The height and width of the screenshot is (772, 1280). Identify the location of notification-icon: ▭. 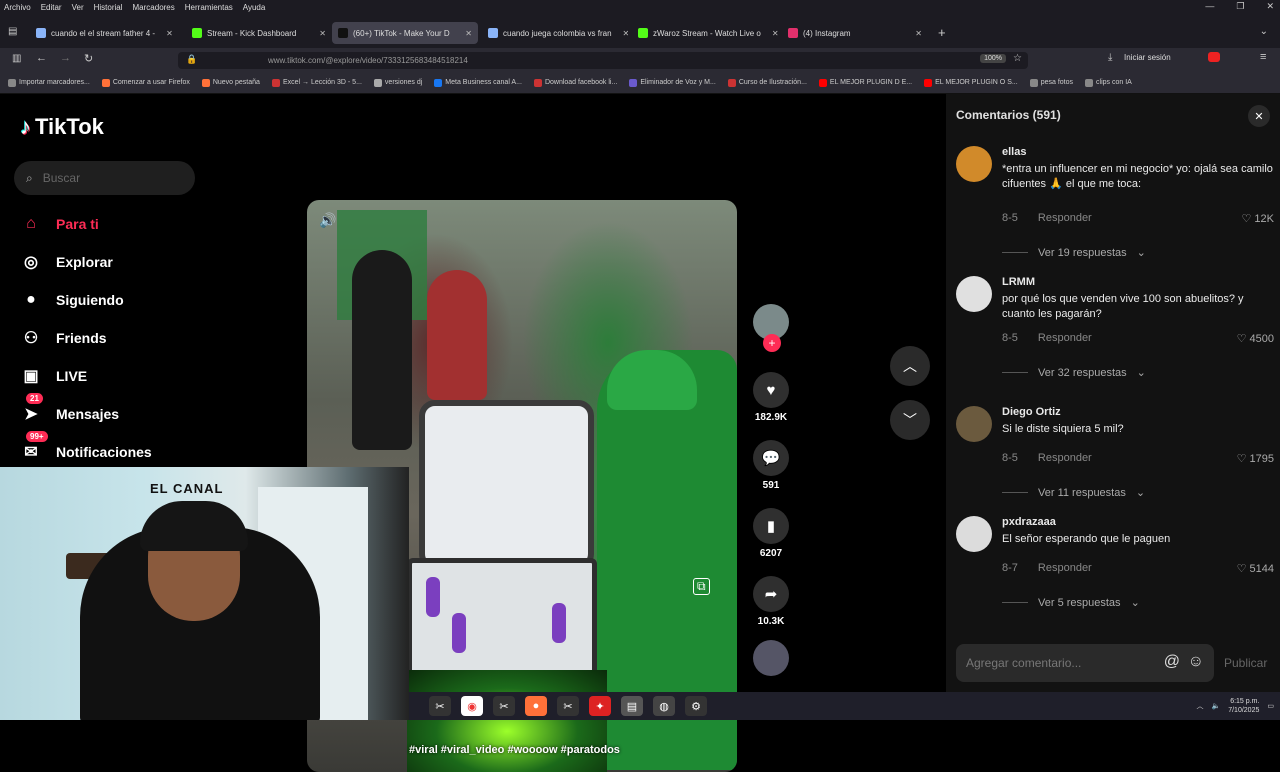
(1270, 706).